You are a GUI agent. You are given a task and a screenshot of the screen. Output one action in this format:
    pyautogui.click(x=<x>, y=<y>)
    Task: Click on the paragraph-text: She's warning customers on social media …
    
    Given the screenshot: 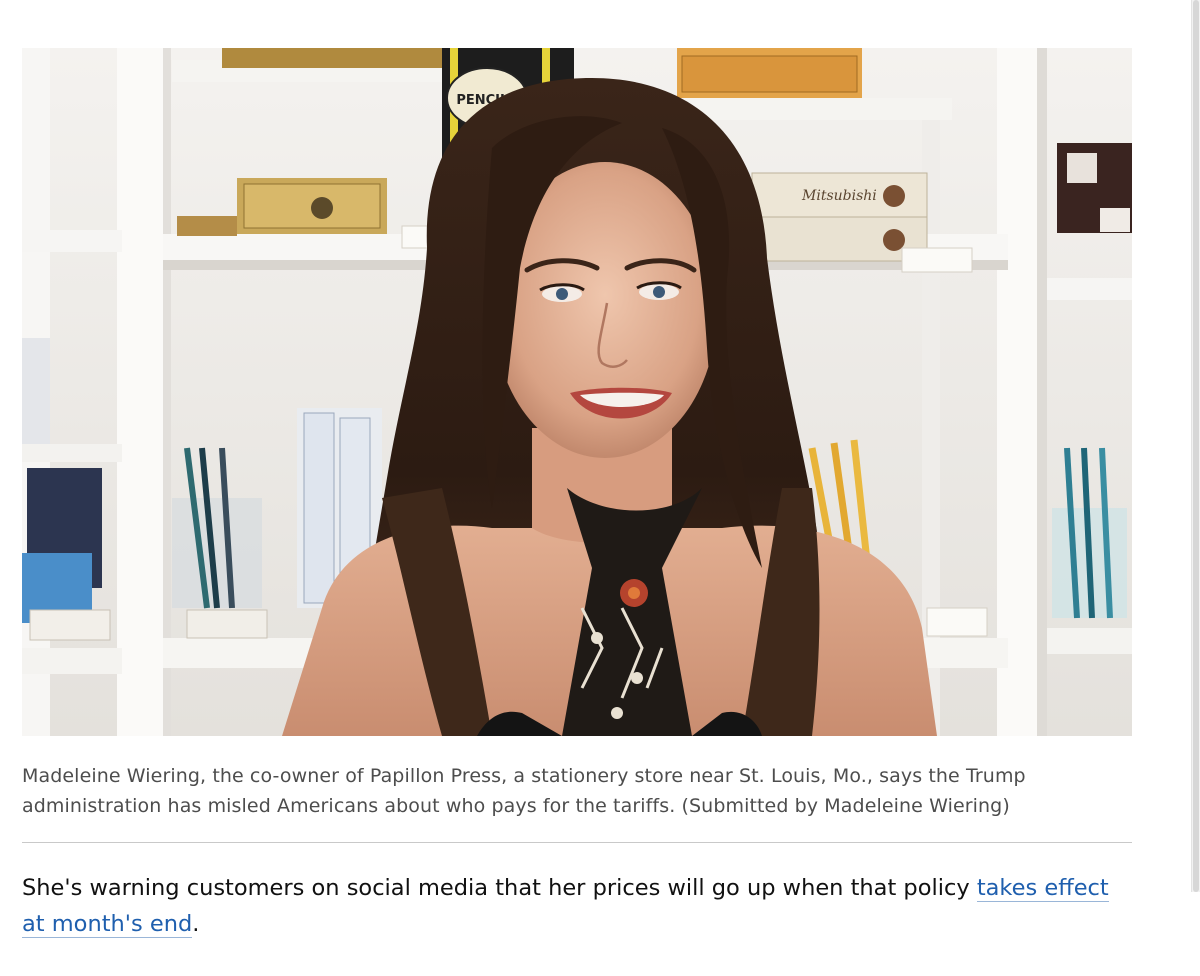 What is the action you would take?
    pyautogui.click(x=499, y=888)
    